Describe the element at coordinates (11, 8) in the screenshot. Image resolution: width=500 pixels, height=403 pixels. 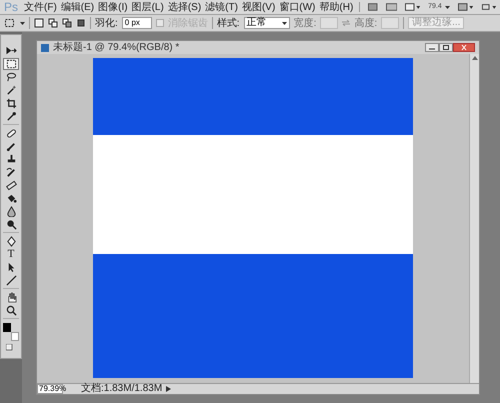
I see `app-logo: Ps` at that location.